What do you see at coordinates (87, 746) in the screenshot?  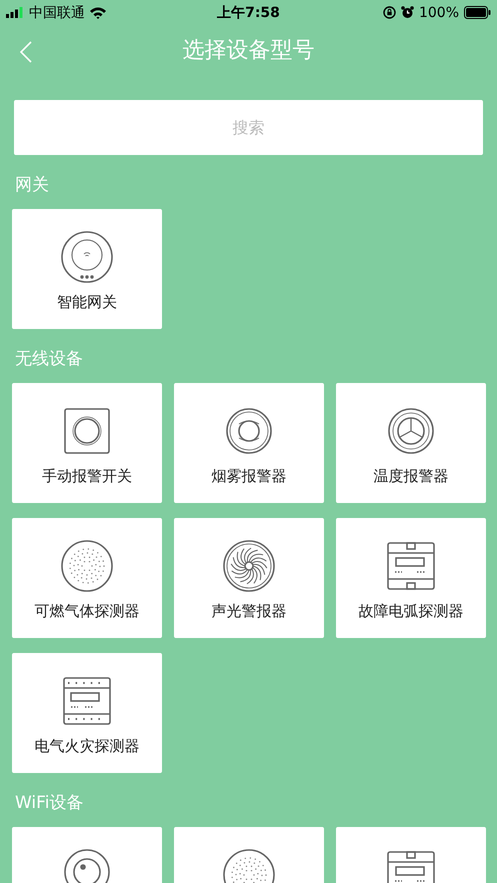 I see `device-name: 电气火灾探测器` at bounding box center [87, 746].